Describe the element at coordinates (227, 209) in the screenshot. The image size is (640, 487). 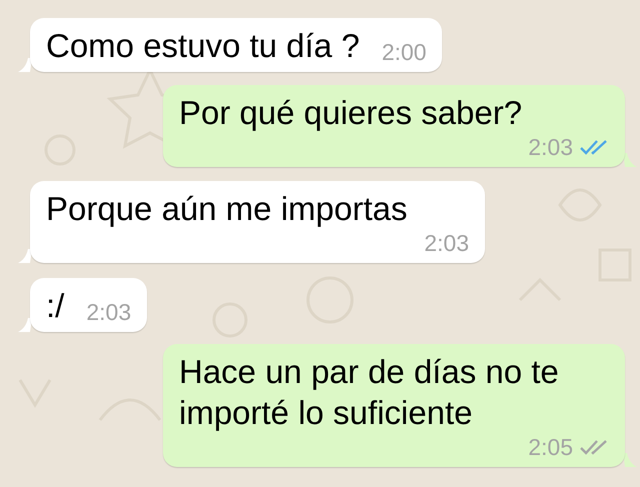
I see `message-text: Porque aún me importas` at that location.